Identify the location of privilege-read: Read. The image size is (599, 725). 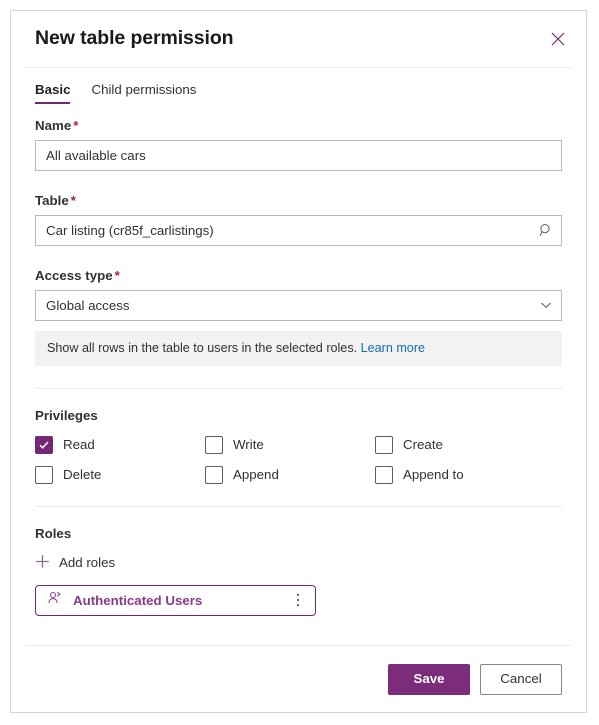
(120, 444).